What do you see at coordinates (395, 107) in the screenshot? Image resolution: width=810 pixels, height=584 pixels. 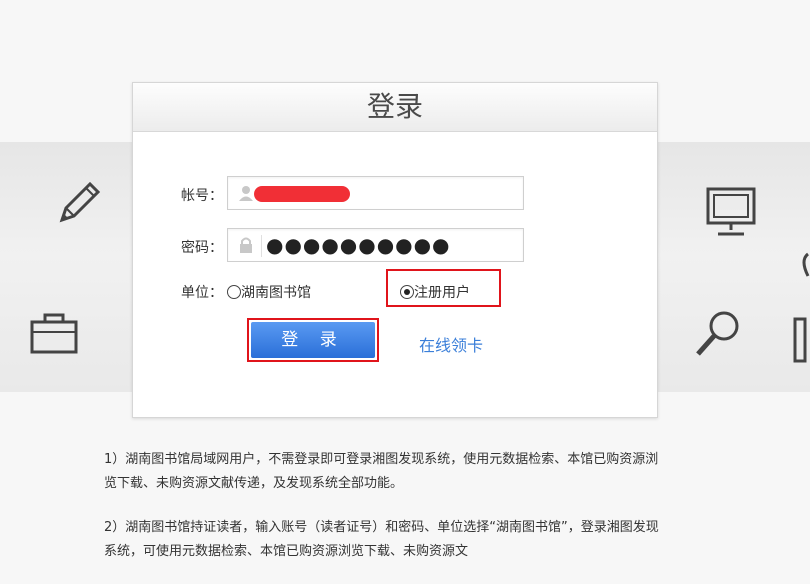 I see `panel-title: 登录` at bounding box center [395, 107].